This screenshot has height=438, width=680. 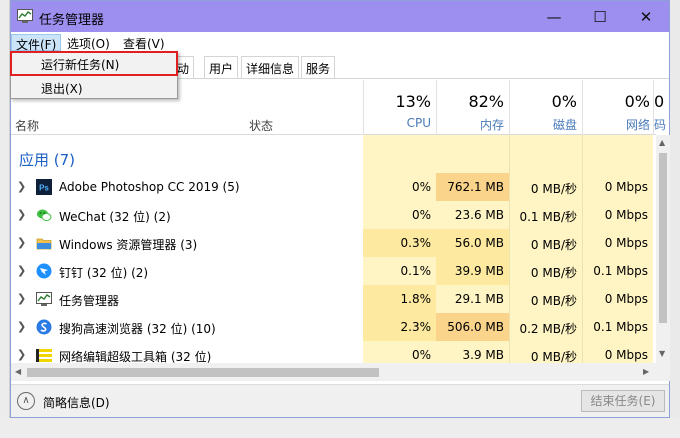 I want to click on menu-file: 文件(F), so click(x=36, y=43).